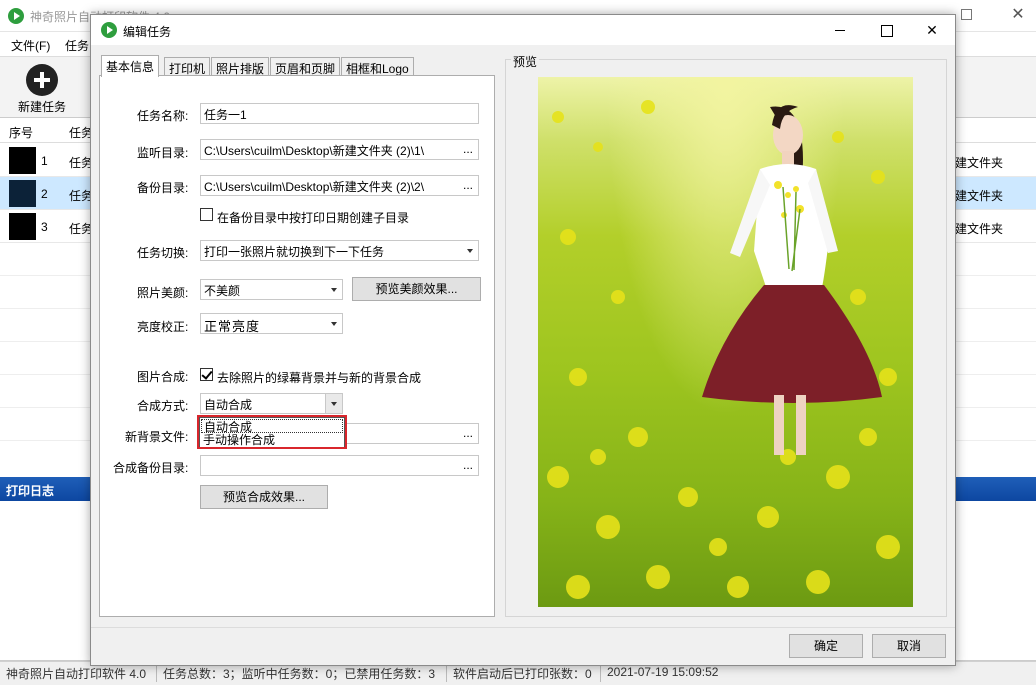 The image size is (1036, 685). What do you see at coordinates (30, 45) in the screenshot?
I see `menu-file: 文件(F)` at bounding box center [30, 45].